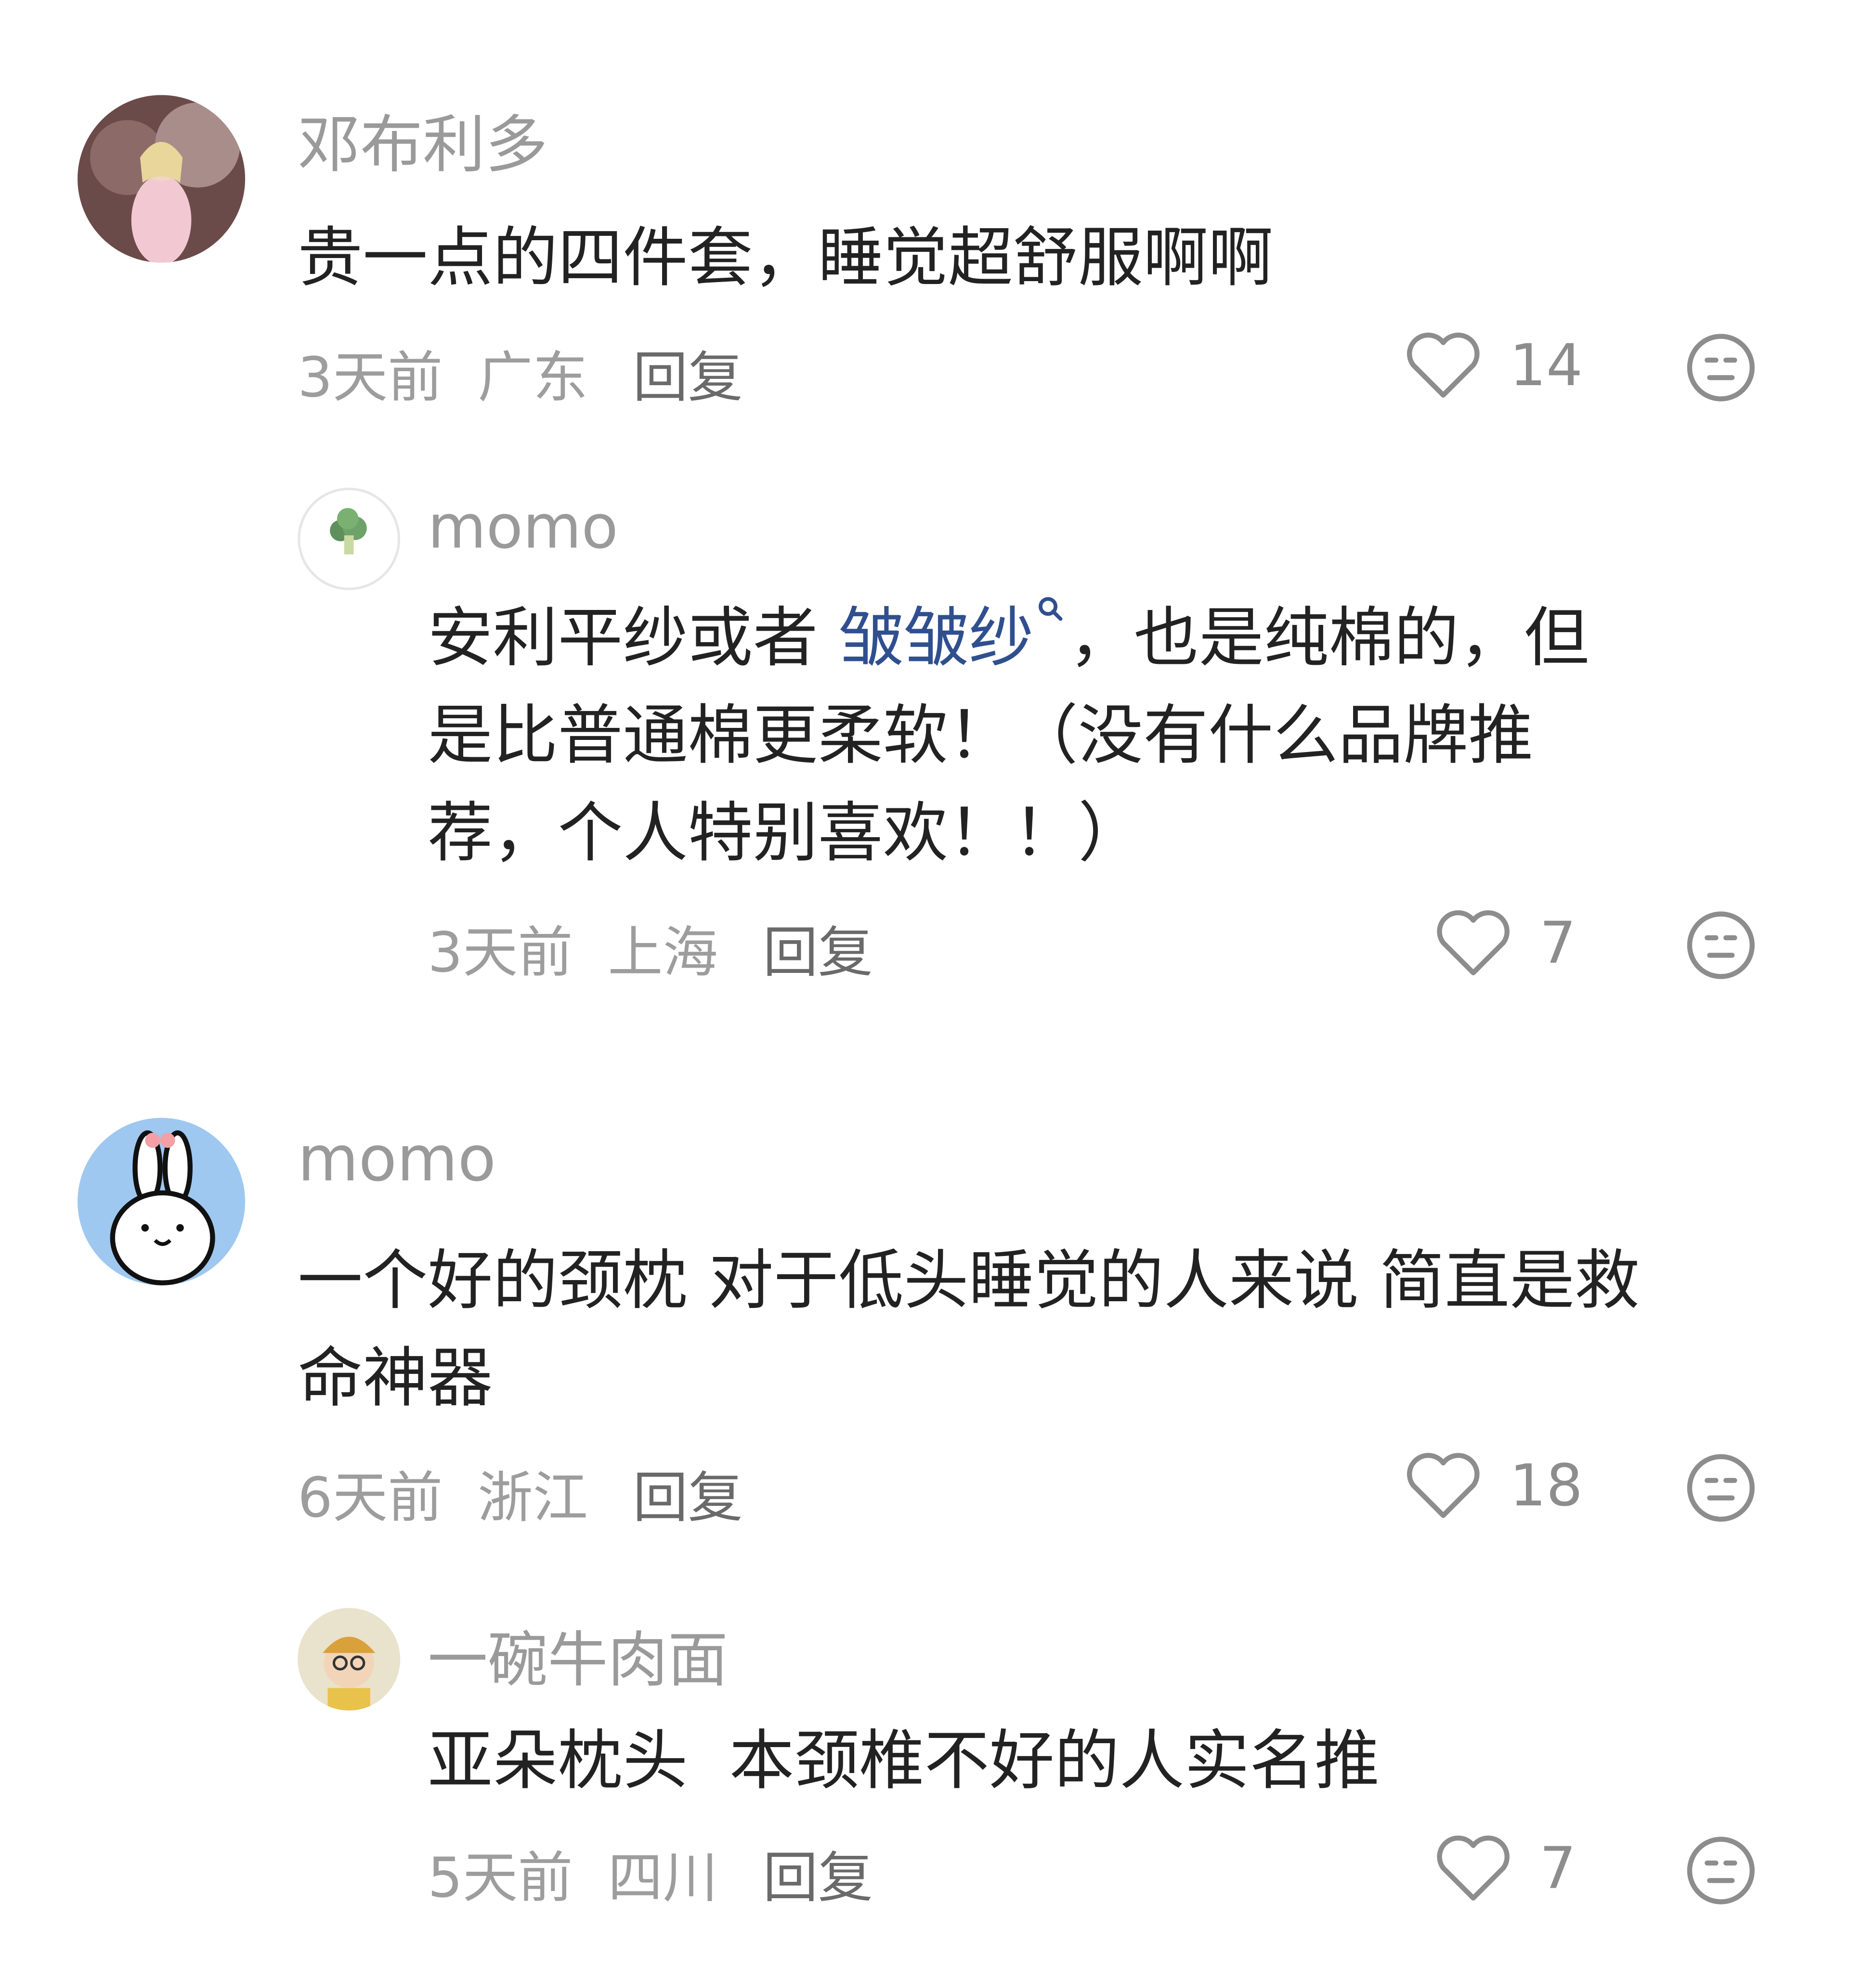  Describe the element at coordinates (1546, 1485) in the screenshot. I see `like-count: 18` at that location.